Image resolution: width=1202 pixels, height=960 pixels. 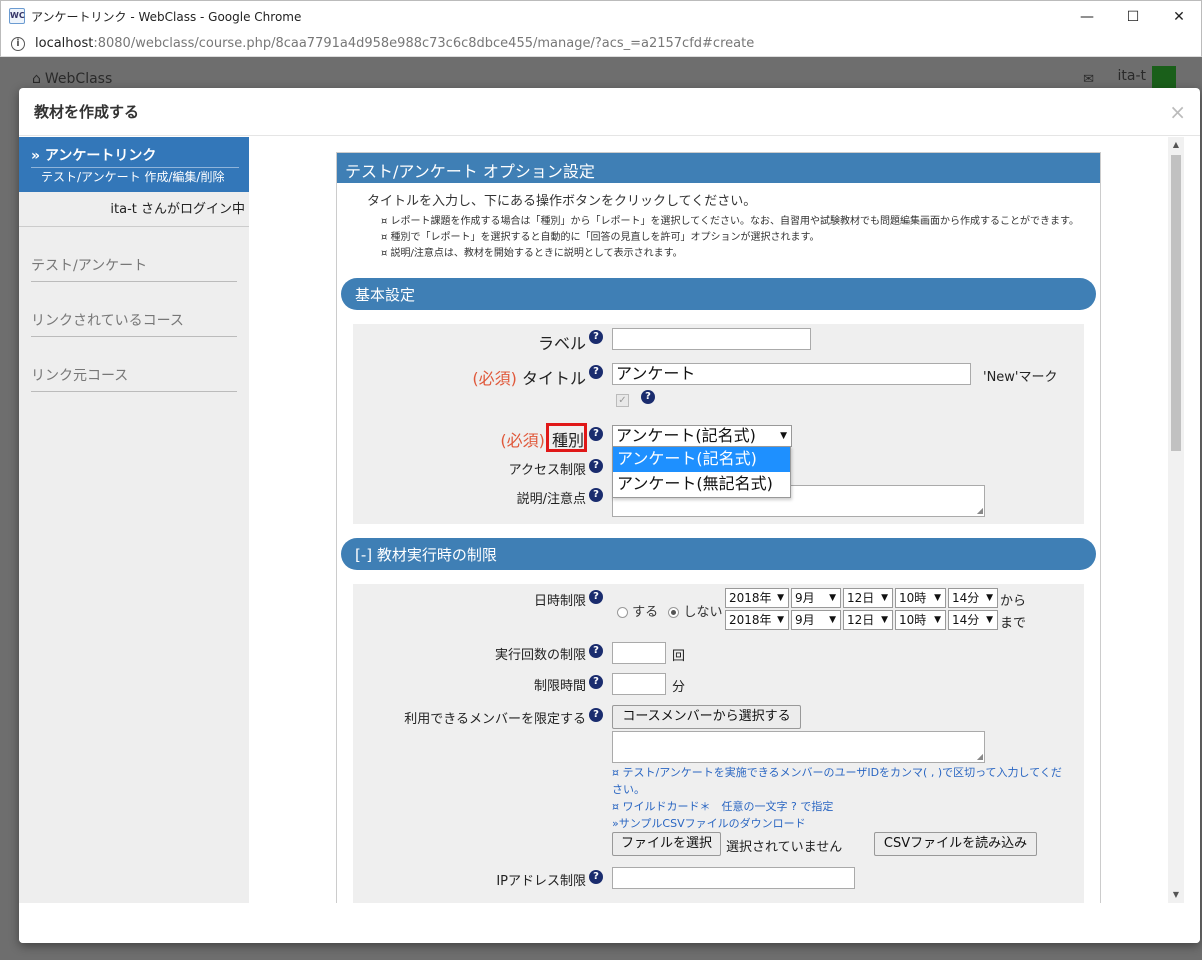 What do you see at coordinates (733, 878) in the screenshot?
I see `ip-input` at bounding box center [733, 878].